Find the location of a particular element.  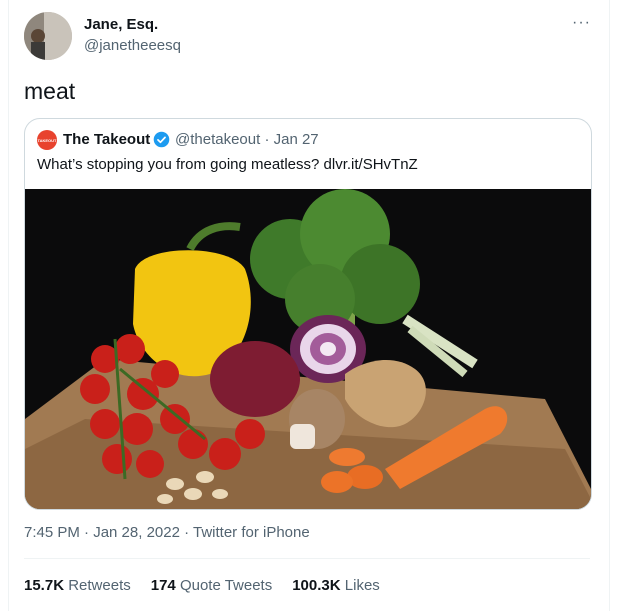

retweets-stat: 15.7K Retweets is located at coordinates (77, 585).